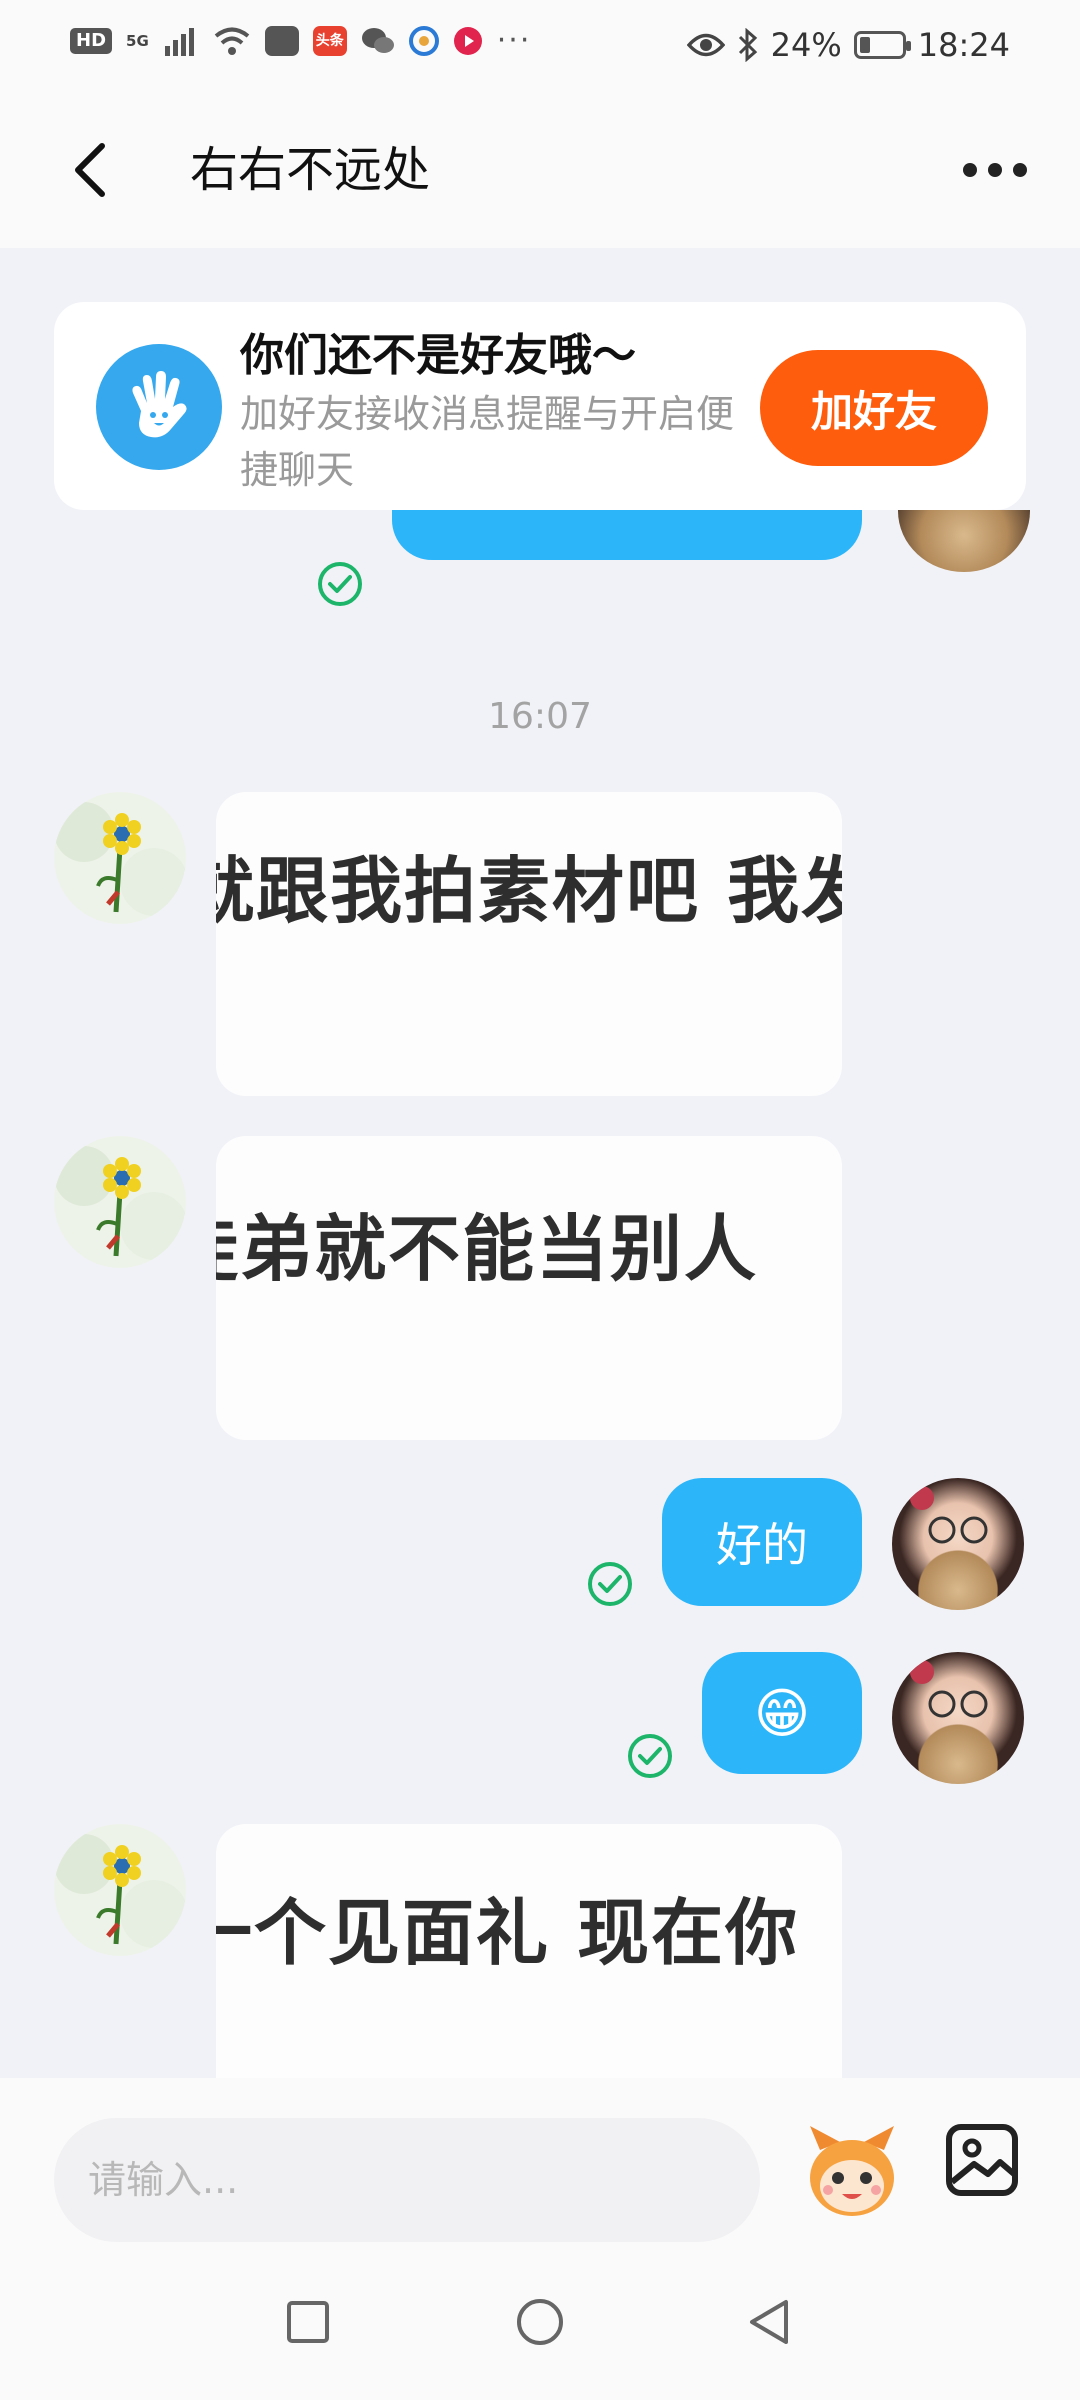 This screenshot has width=1080, height=2400. I want to click on image-caption-text: 就跟我拍素材吧 我发, so click(529, 891).